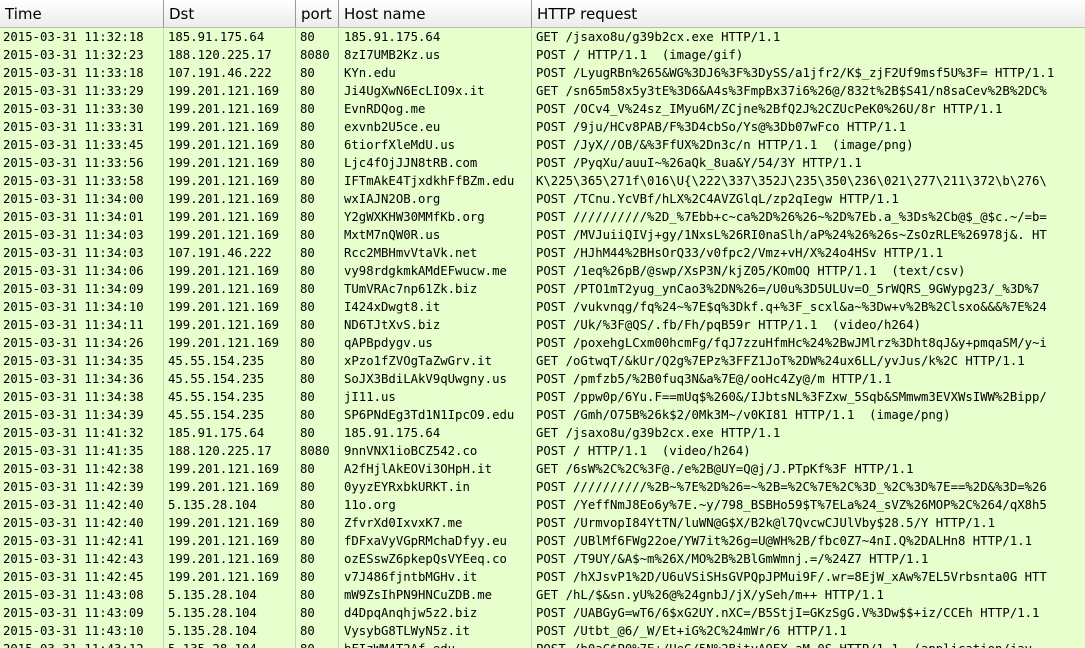 This screenshot has width=1085, height=648. I want to click on column-header-time: Time, so click(82, 13).